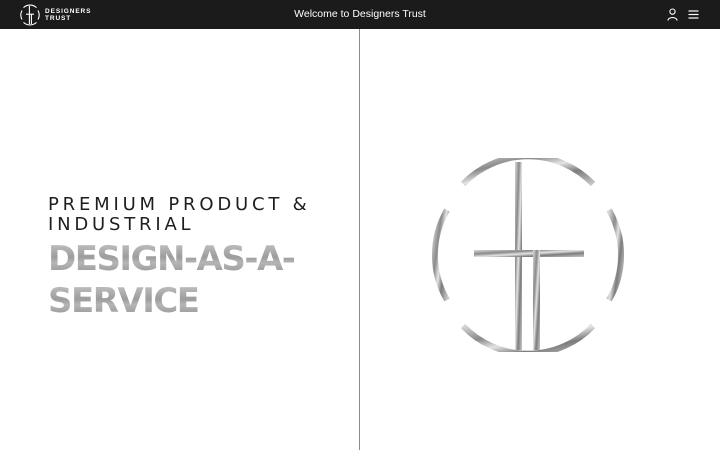  I want to click on menu-icon, so click(693, 14).